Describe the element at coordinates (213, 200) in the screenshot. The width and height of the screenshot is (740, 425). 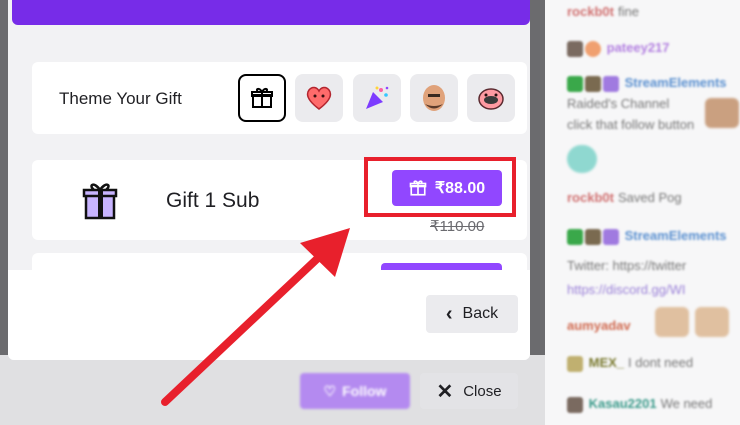
I see `gift-sub-title: Gift 1 Sub` at that location.